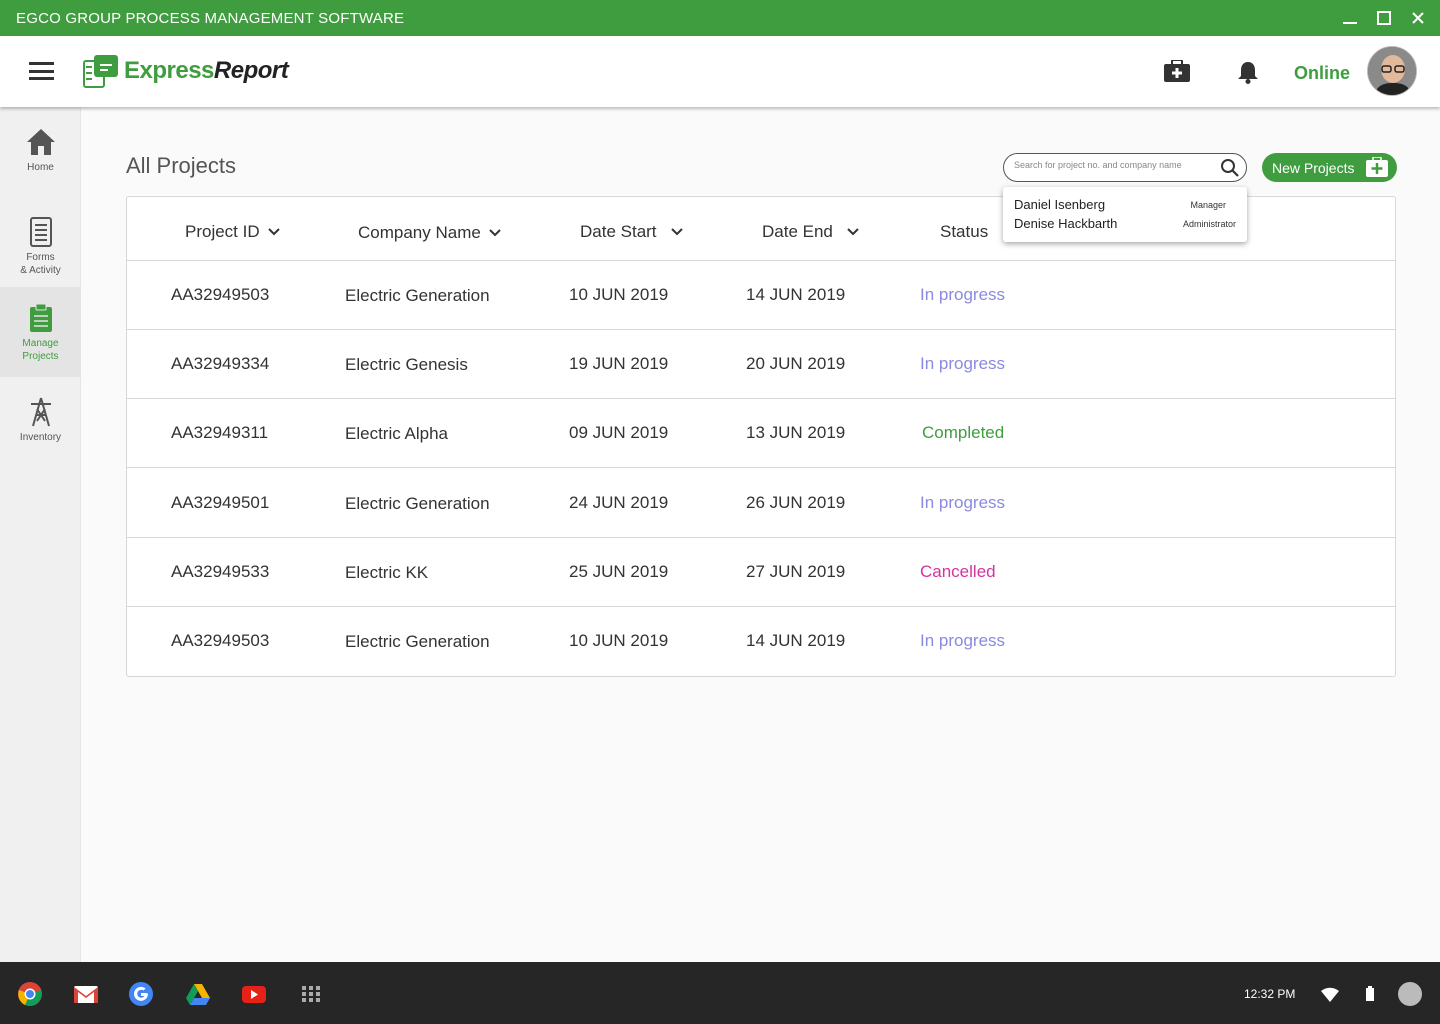  I want to click on chrome-icon, so click(30, 994).